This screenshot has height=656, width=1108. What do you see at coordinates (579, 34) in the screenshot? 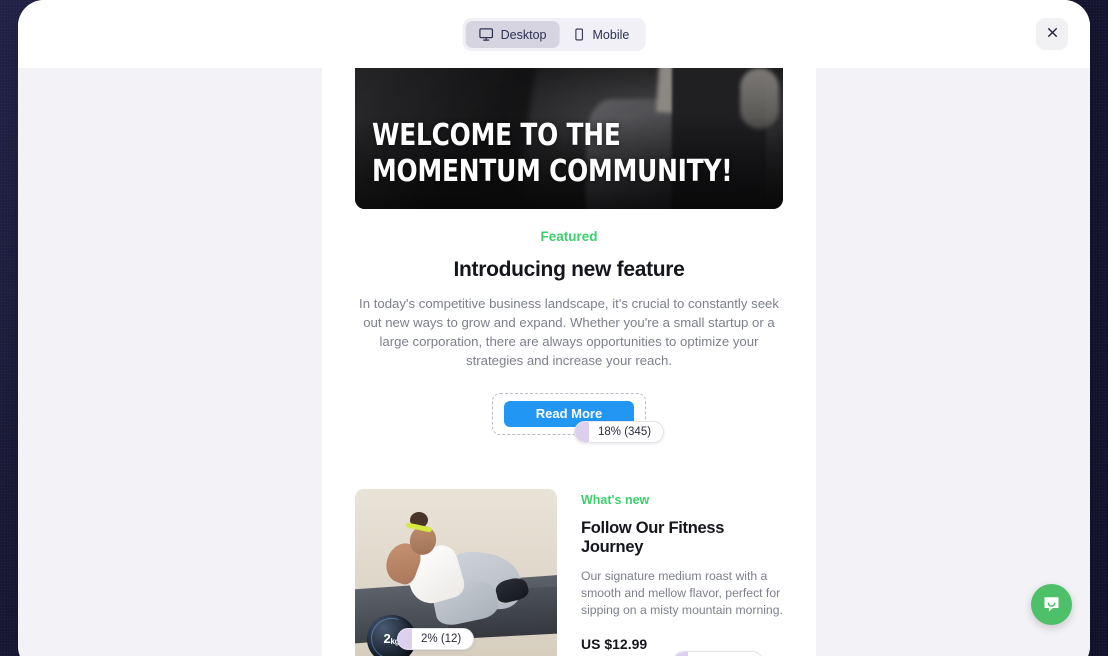
I see `phone-icon` at bounding box center [579, 34].